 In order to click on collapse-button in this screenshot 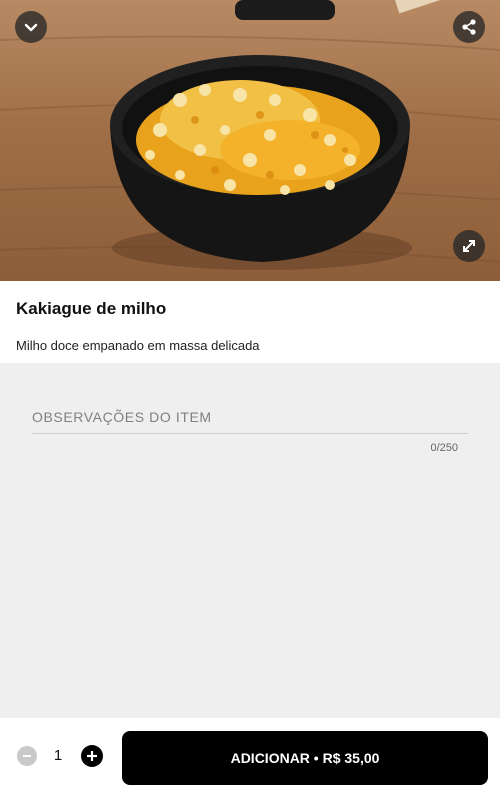, I will do `click(31, 27)`.